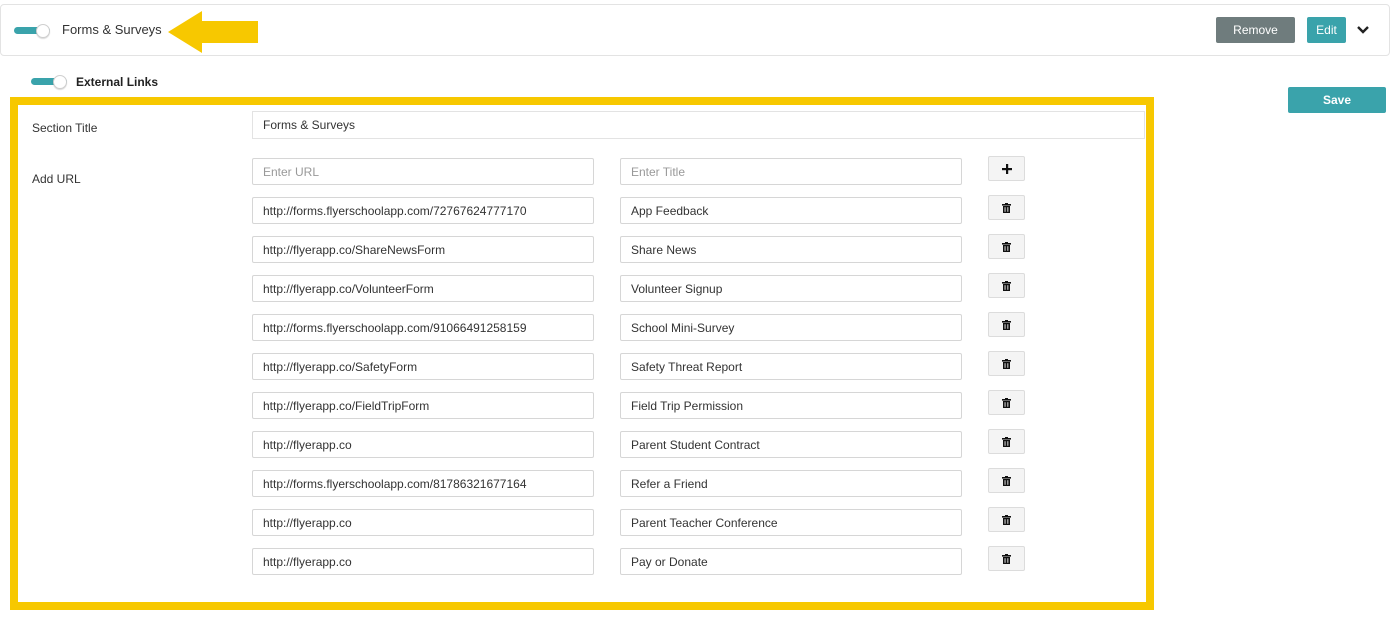 This screenshot has width=1390, height=619. Describe the element at coordinates (65, 128) in the screenshot. I see `section-title-label: Section Title` at that location.